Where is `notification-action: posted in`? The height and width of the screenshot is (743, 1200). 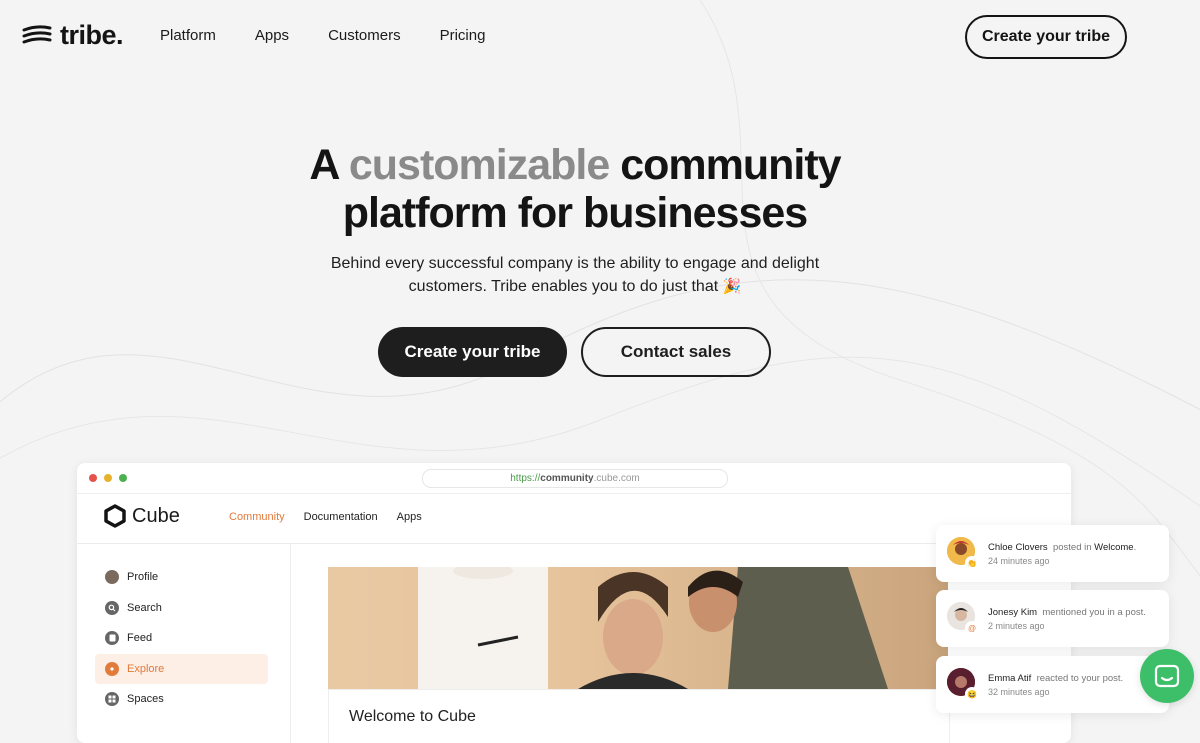 notification-action: posted in is located at coordinates (1072, 547).